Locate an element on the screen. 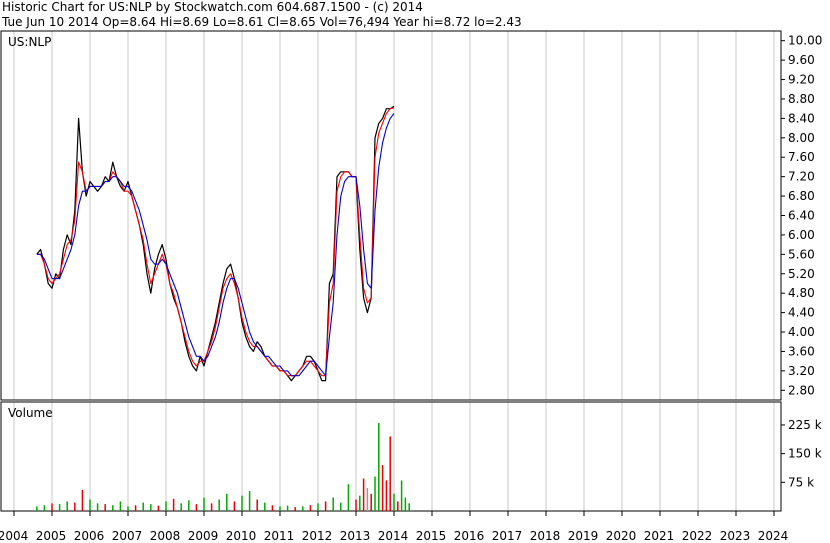 The width and height of the screenshot is (830, 543). price-tick-label: 6.80 is located at coordinates (801, 196).